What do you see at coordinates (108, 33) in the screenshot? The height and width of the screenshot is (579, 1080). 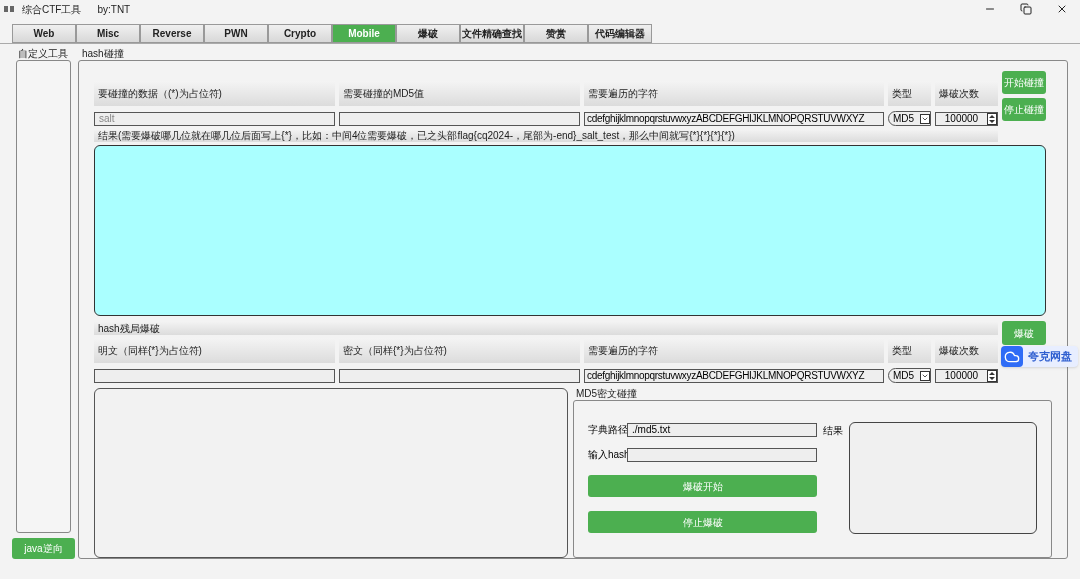 I see `tab: Misc` at bounding box center [108, 33].